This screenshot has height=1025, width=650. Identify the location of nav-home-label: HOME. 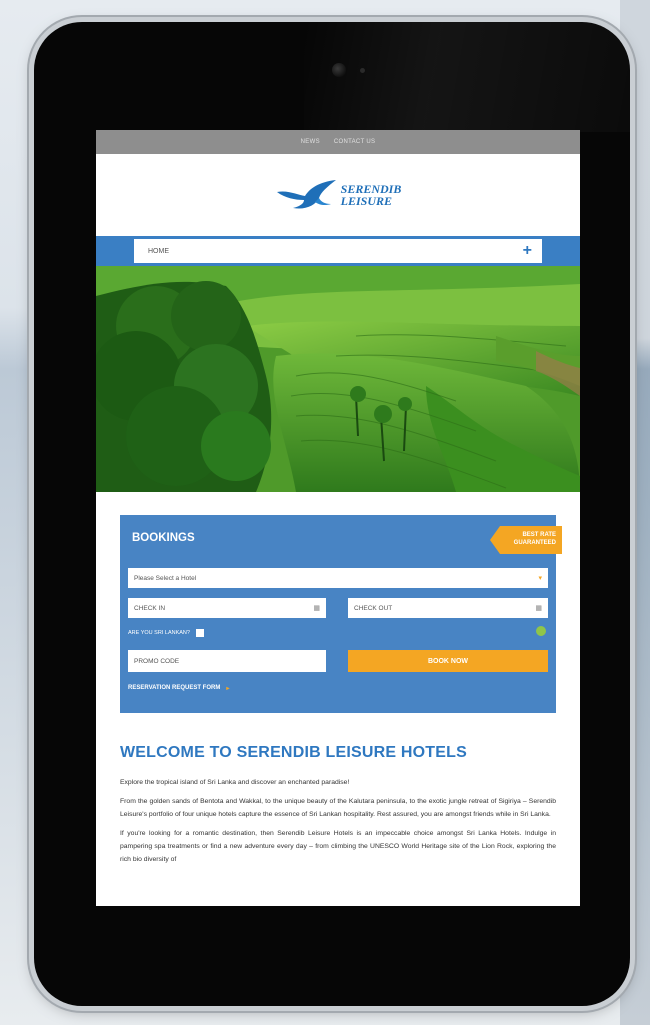
(158, 251).